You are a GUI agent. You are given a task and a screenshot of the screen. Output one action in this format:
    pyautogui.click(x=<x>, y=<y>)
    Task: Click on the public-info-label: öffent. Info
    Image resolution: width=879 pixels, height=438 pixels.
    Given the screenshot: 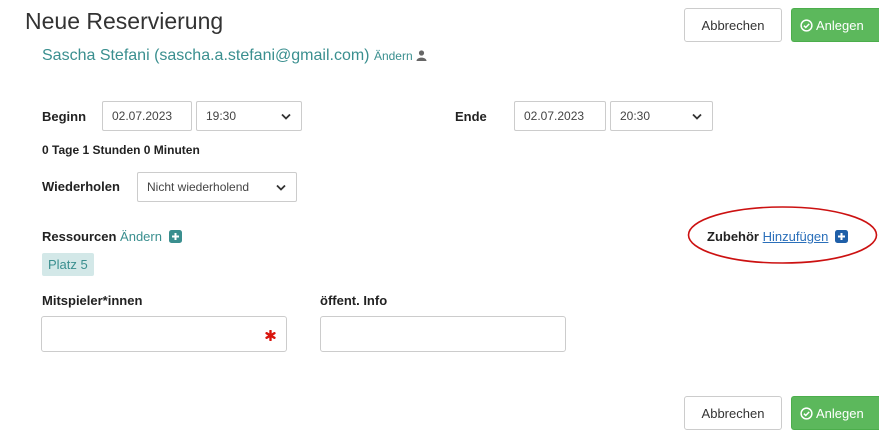 What is the action you would take?
    pyautogui.click(x=354, y=300)
    